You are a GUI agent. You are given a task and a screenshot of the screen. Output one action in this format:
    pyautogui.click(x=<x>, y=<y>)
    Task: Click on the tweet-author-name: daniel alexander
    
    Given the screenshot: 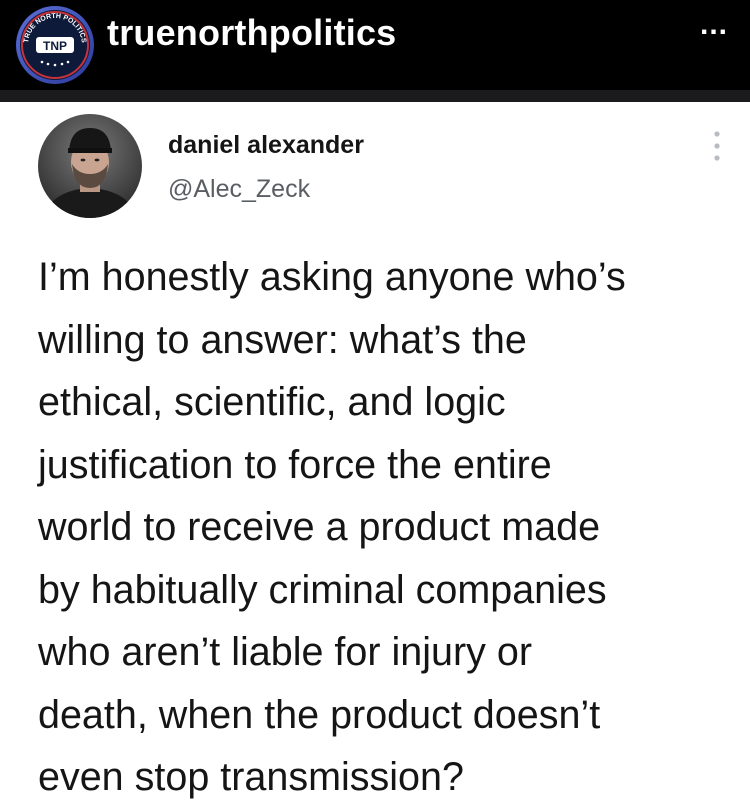 What is the action you would take?
    pyautogui.click(x=266, y=145)
    